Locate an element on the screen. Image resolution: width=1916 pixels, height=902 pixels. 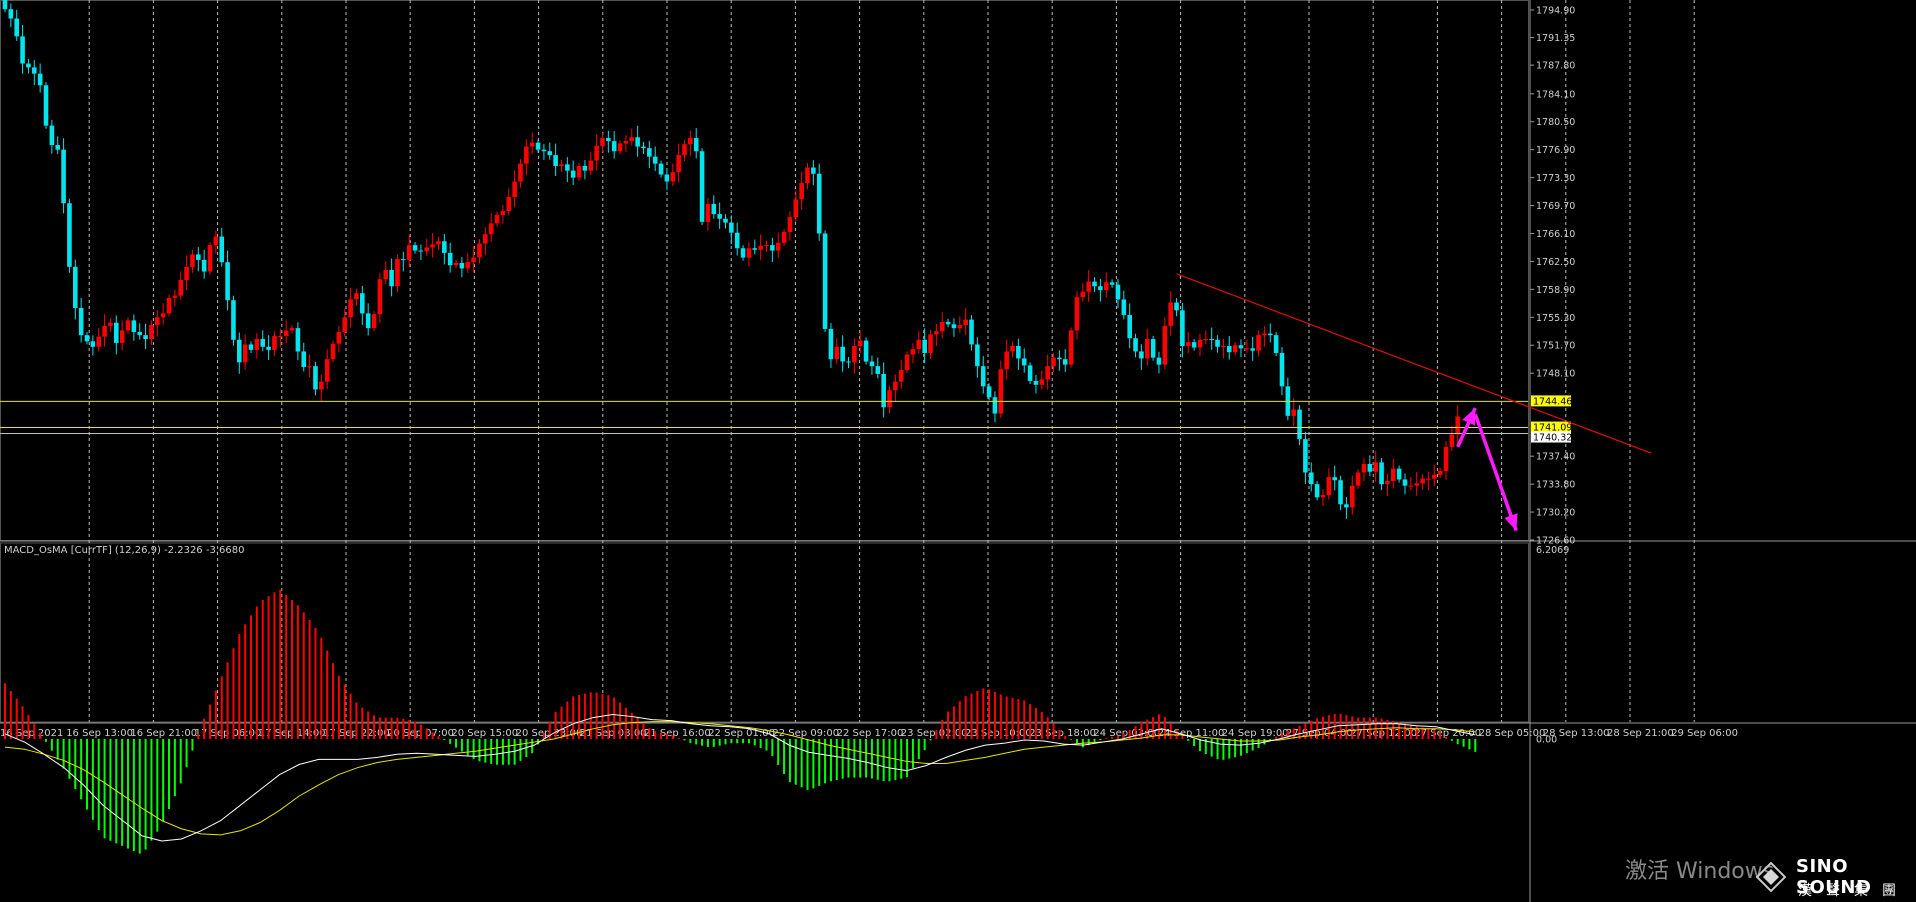
windows-activation-watermark: 激活 Windows is located at coordinates (1700, 871).